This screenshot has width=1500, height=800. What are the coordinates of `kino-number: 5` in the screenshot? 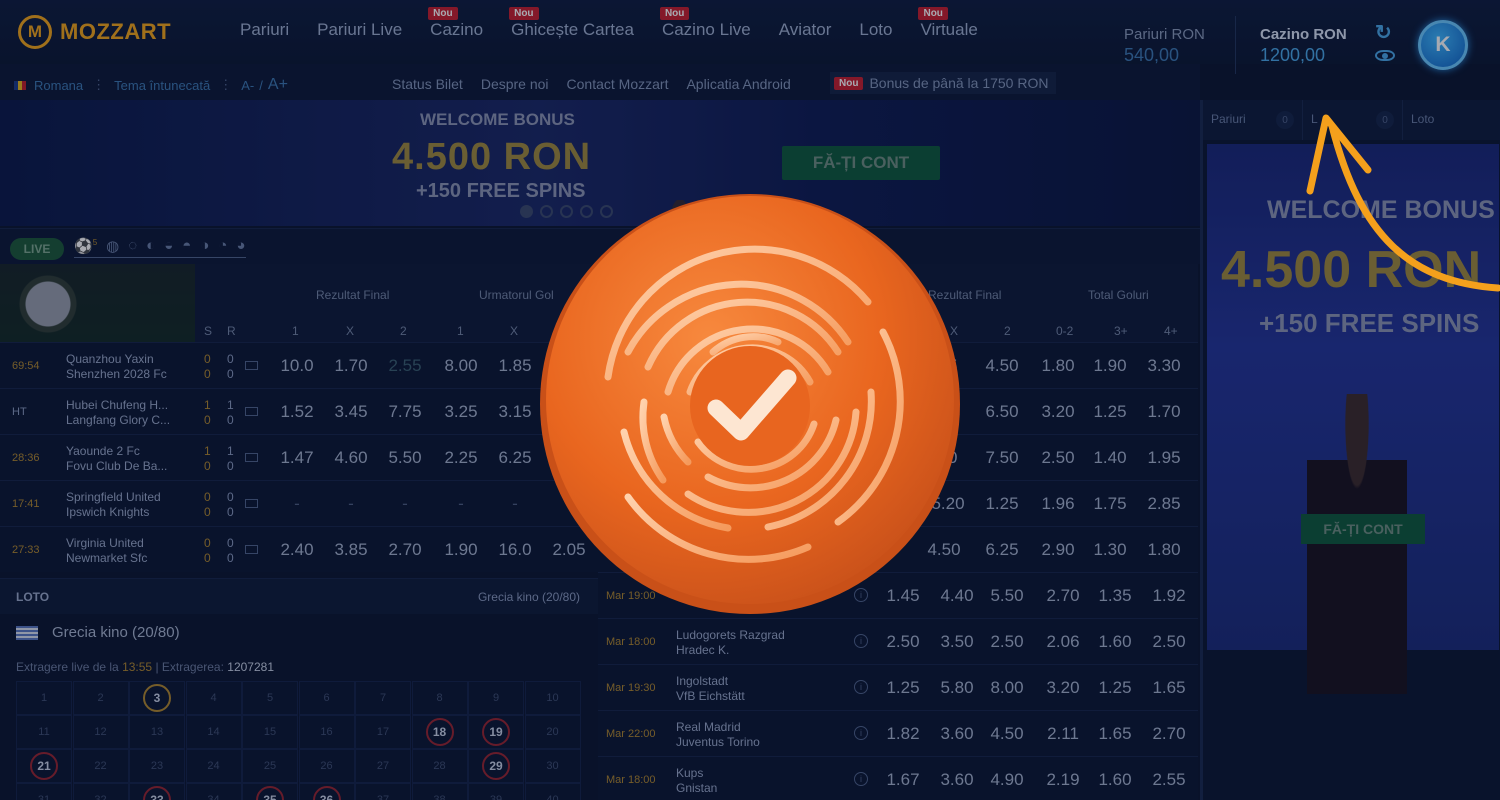 It's located at (270, 698).